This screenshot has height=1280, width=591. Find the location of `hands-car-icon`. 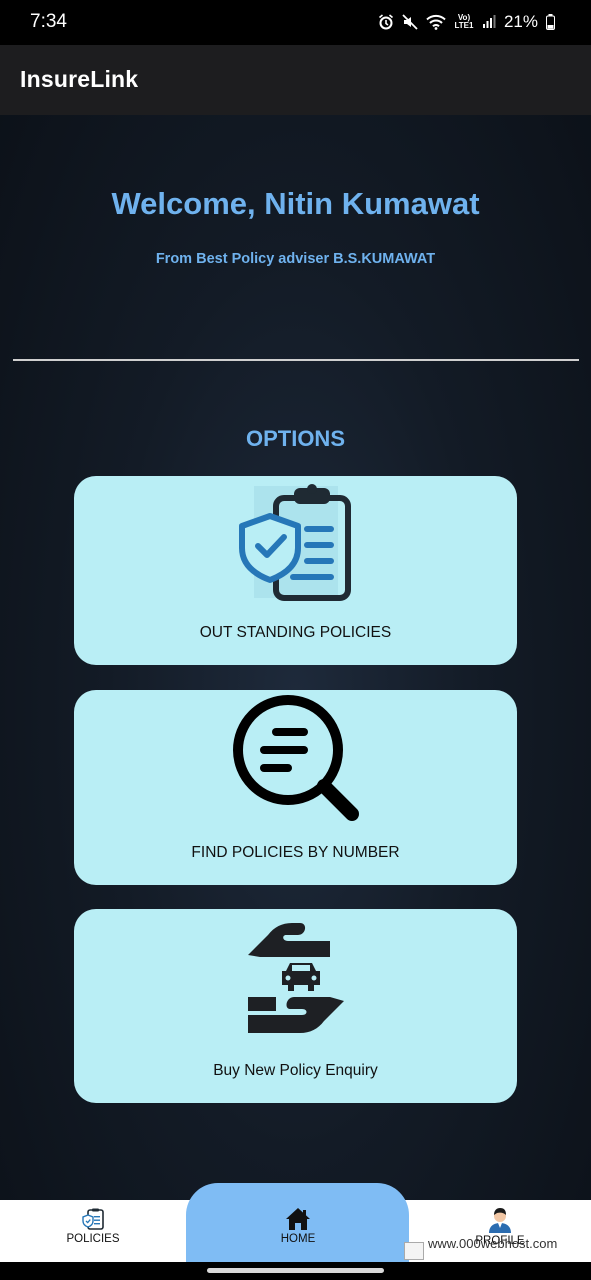

hands-car-icon is located at coordinates (295, 978).